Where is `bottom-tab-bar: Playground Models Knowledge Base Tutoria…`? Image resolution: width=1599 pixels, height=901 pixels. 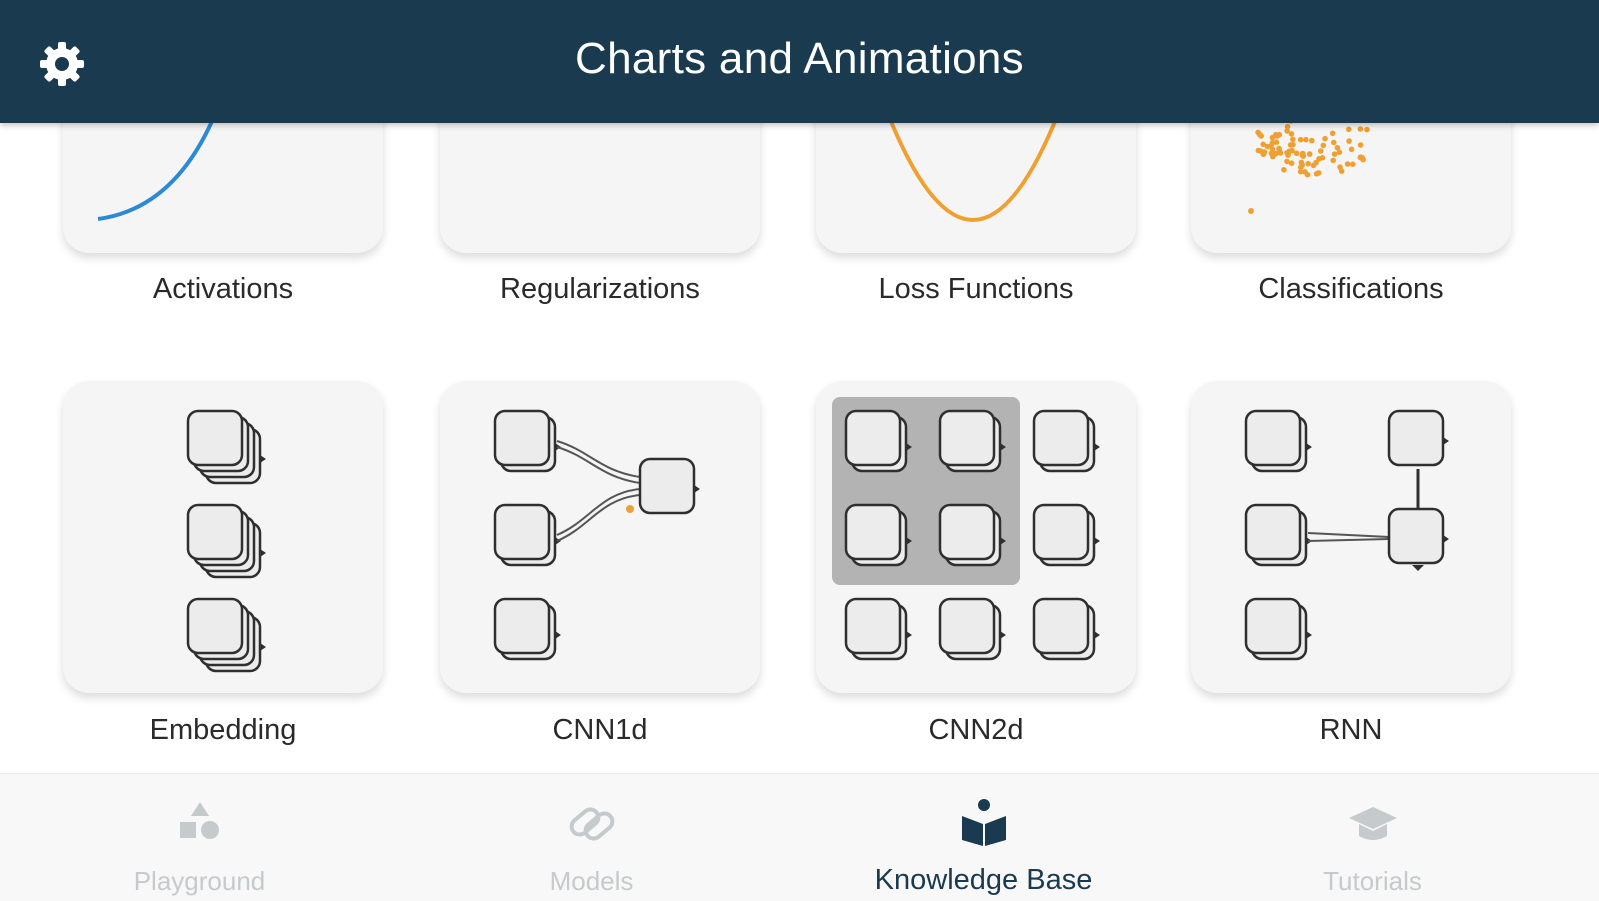 bottom-tab-bar: Playground Models Knowledge Base Tutoria… is located at coordinates (799, 837).